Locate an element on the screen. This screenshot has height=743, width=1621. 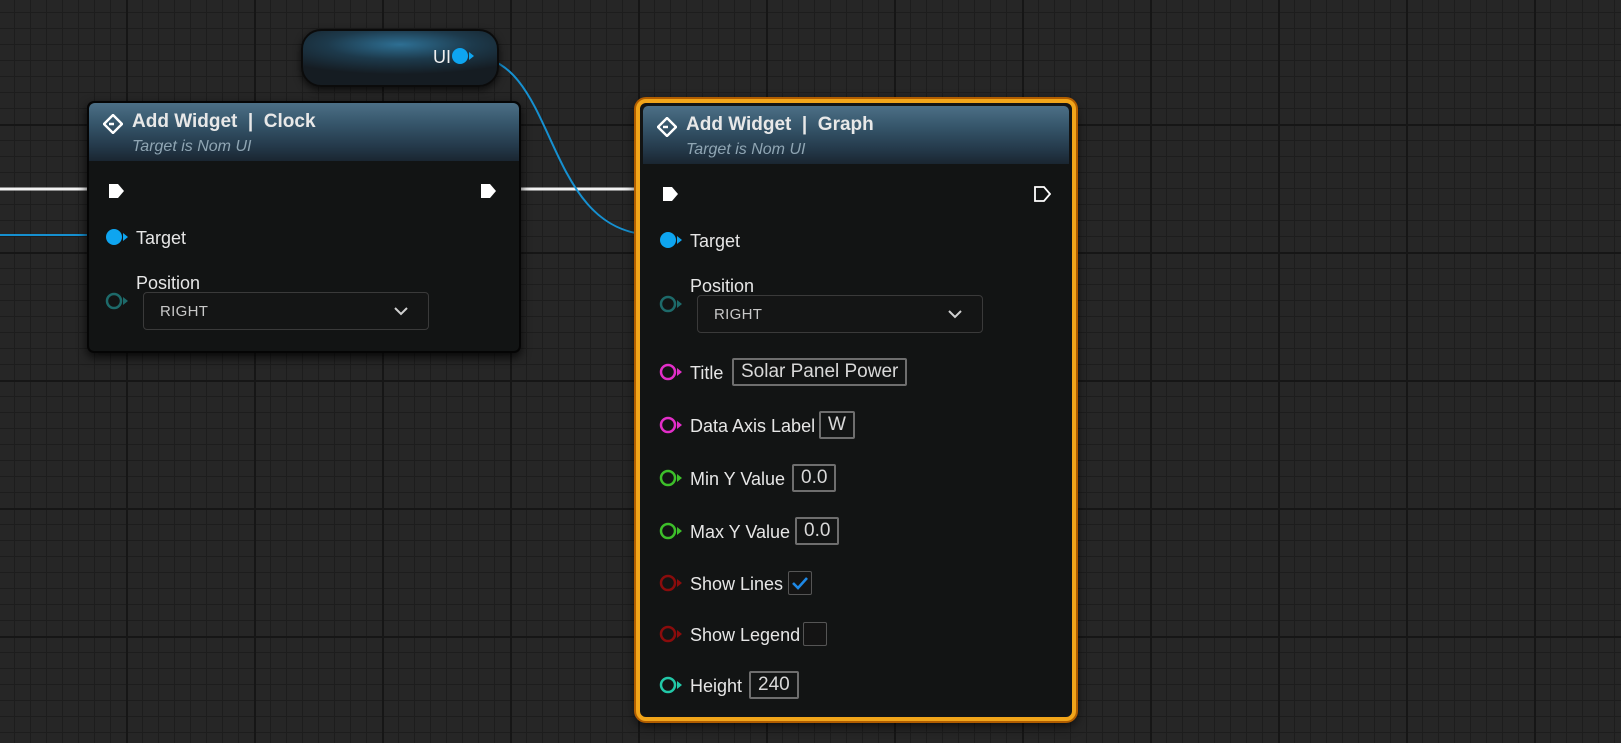
show-legend-checkbox is located at coordinates (815, 634).